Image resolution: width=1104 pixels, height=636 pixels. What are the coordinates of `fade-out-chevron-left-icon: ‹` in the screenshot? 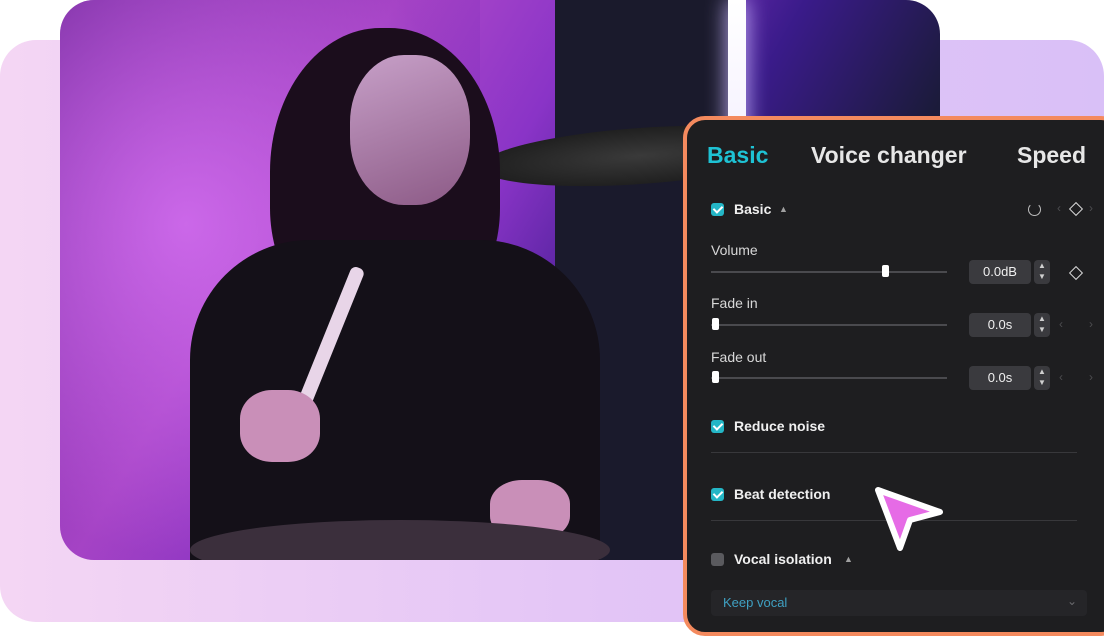 It's located at (1061, 377).